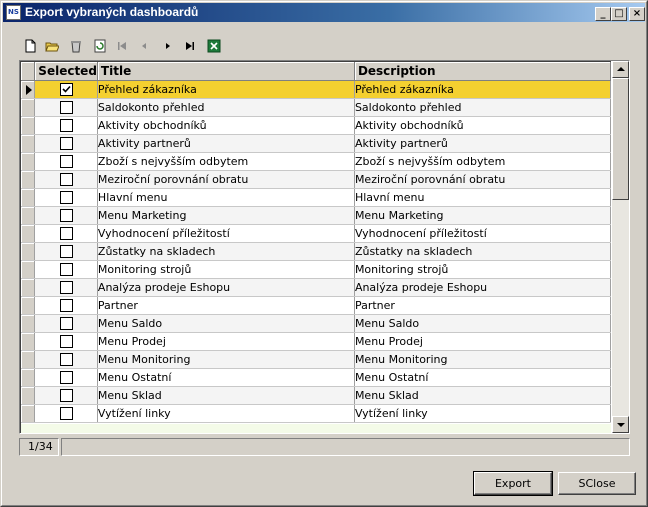 This screenshot has height=507, width=648. I want to click on title-cell: Menu Sklad, so click(226, 395).